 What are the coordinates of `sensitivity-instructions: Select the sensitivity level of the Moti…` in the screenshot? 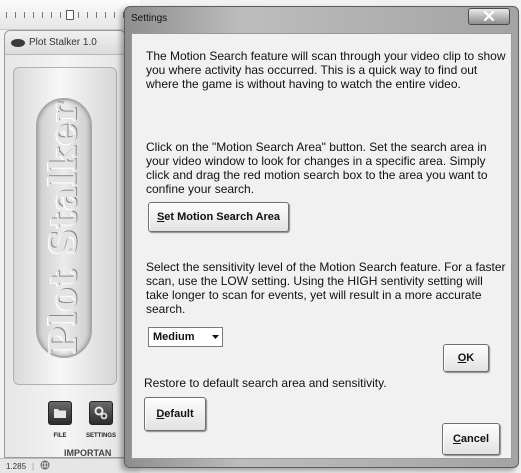 It's located at (326, 288).